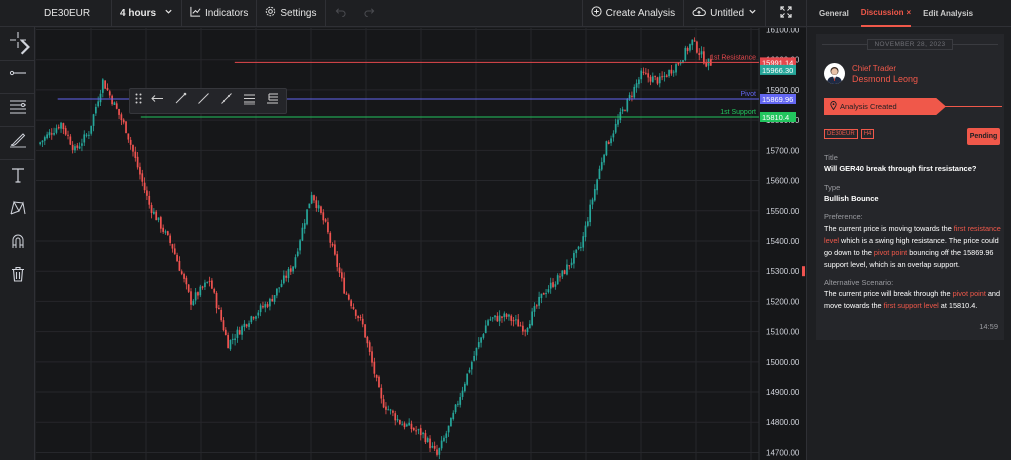  Describe the element at coordinates (203, 101) in the screenshot. I see `ray-button` at that location.